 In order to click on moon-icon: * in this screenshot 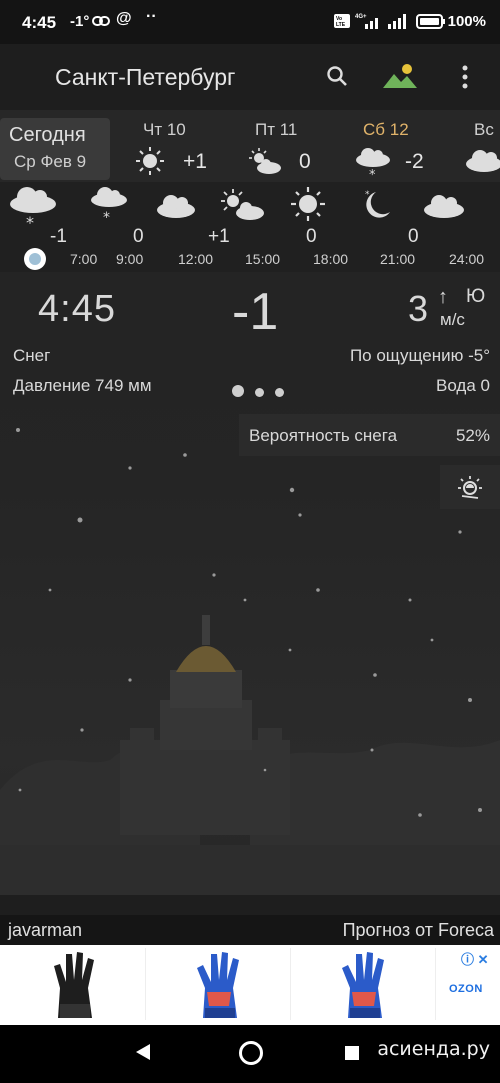, I will do `click(377, 204)`.